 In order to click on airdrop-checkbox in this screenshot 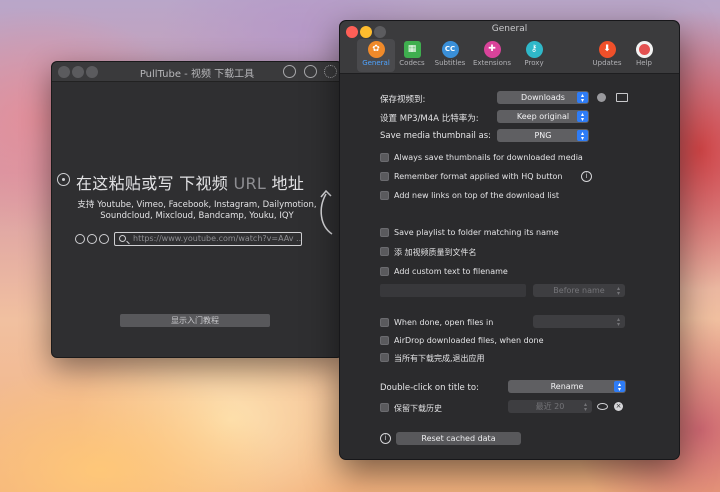, I will do `click(384, 340)`.